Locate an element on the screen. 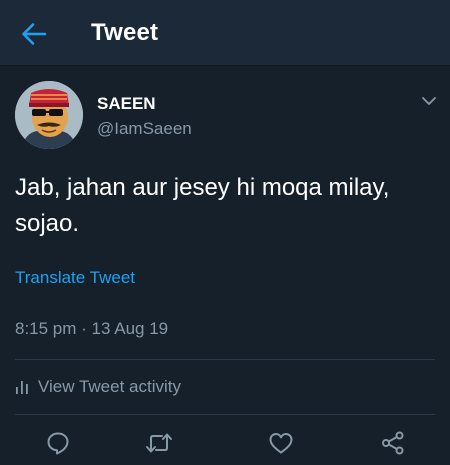 This screenshot has width=450, height=465. share-button is located at coordinates (393, 443).